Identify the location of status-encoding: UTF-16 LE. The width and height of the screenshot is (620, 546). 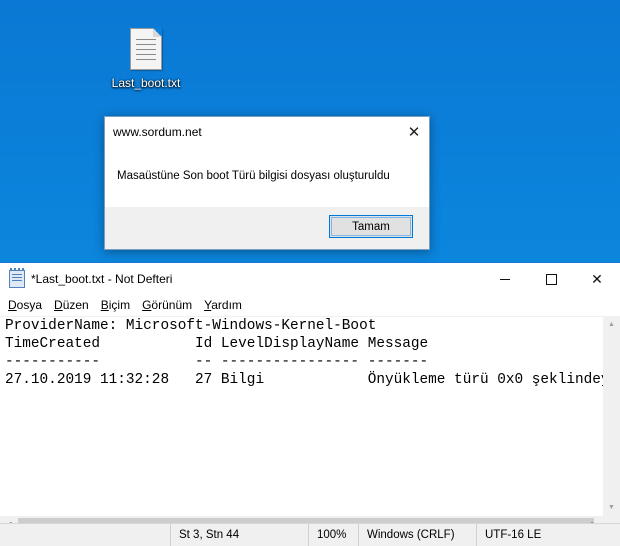
(545, 535).